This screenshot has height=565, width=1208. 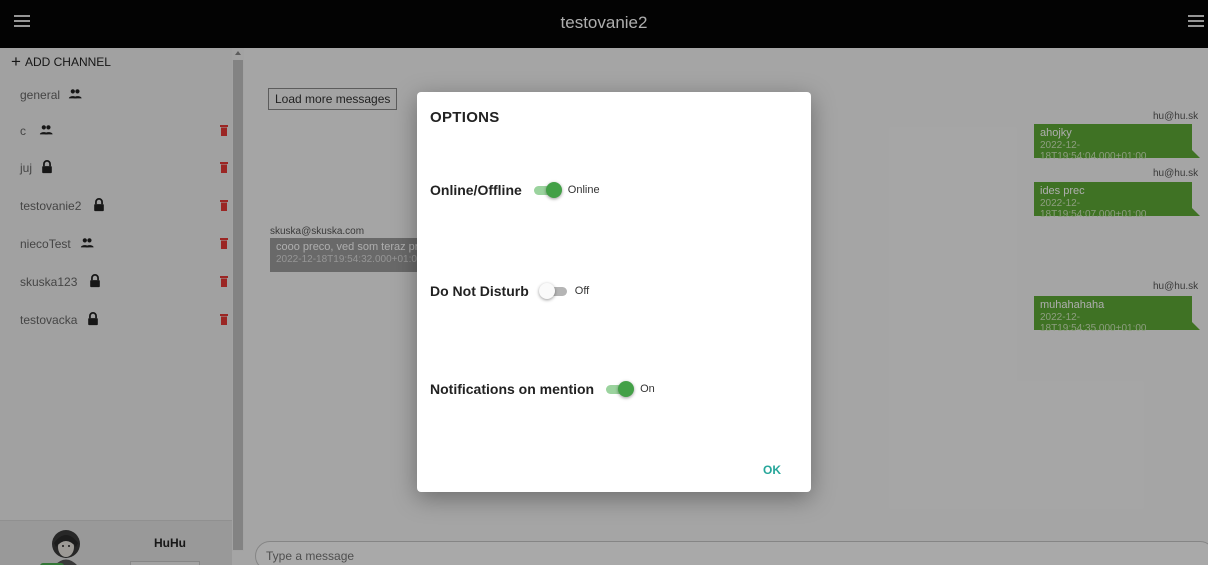 What do you see at coordinates (553, 291) in the screenshot?
I see `do-not-disturb-toggle` at bounding box center [553, 291].